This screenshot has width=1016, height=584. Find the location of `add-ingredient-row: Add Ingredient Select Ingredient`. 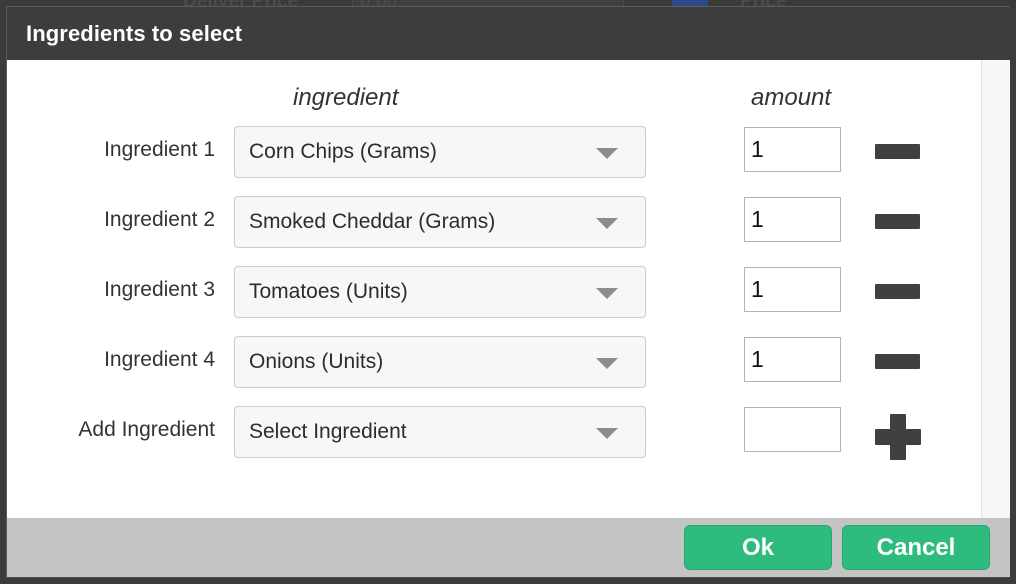

add-ingredient-row: Add Ingredient Select Ingredient is located at coordinates (495, 433).